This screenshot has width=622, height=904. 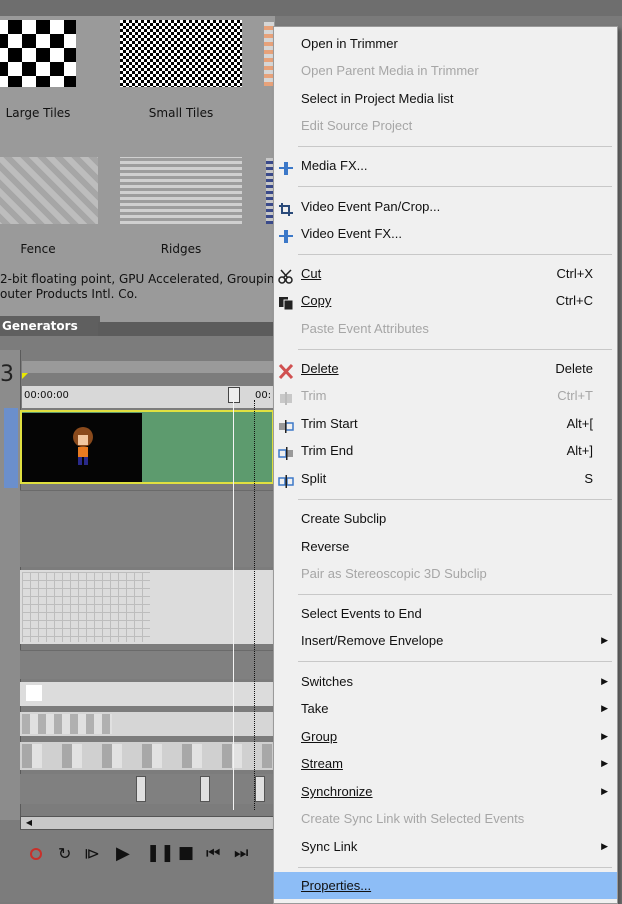 I want to click on copy-icon, so click(x=286, y=302).